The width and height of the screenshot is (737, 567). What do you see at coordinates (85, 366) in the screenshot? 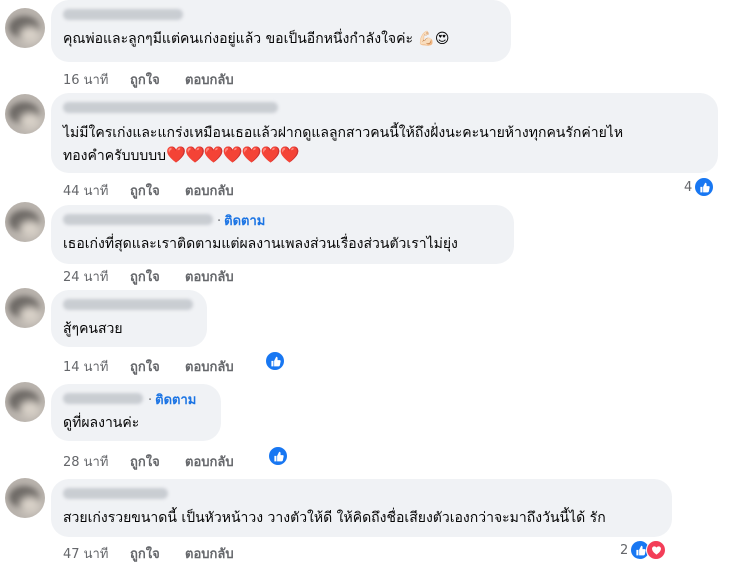
I see `comment-time: 14 นาที` at bounding box center [85, 366].